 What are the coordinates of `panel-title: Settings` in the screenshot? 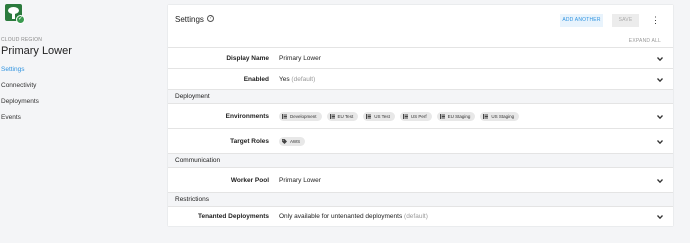 It's located at (189, 19).